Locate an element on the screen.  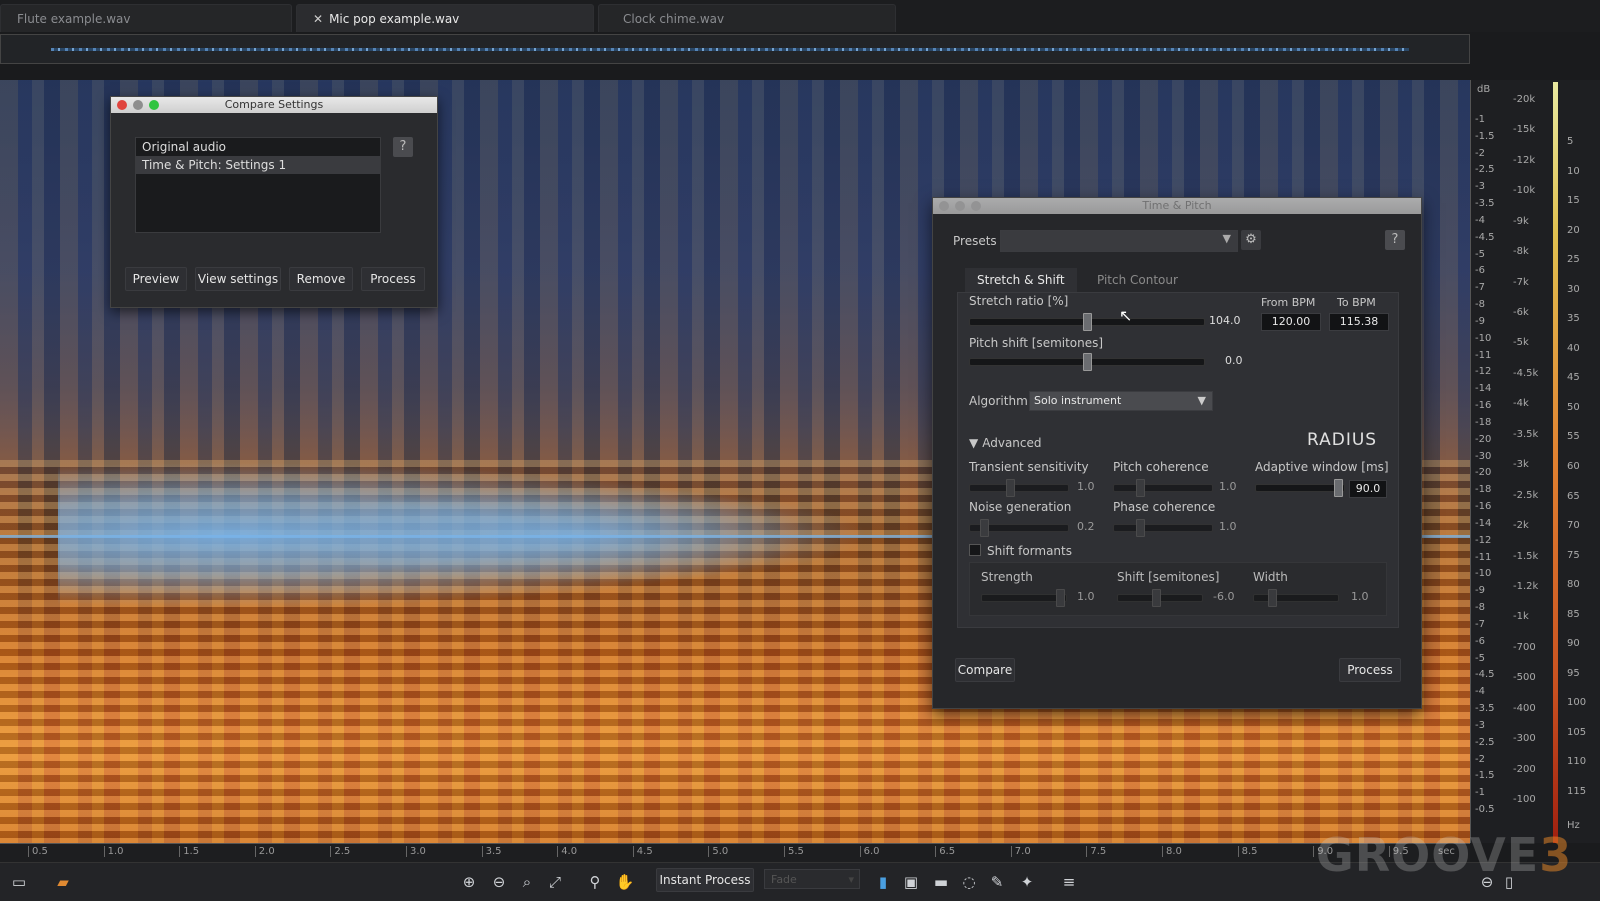
strength-slider is located at coordinates (1024, 598).